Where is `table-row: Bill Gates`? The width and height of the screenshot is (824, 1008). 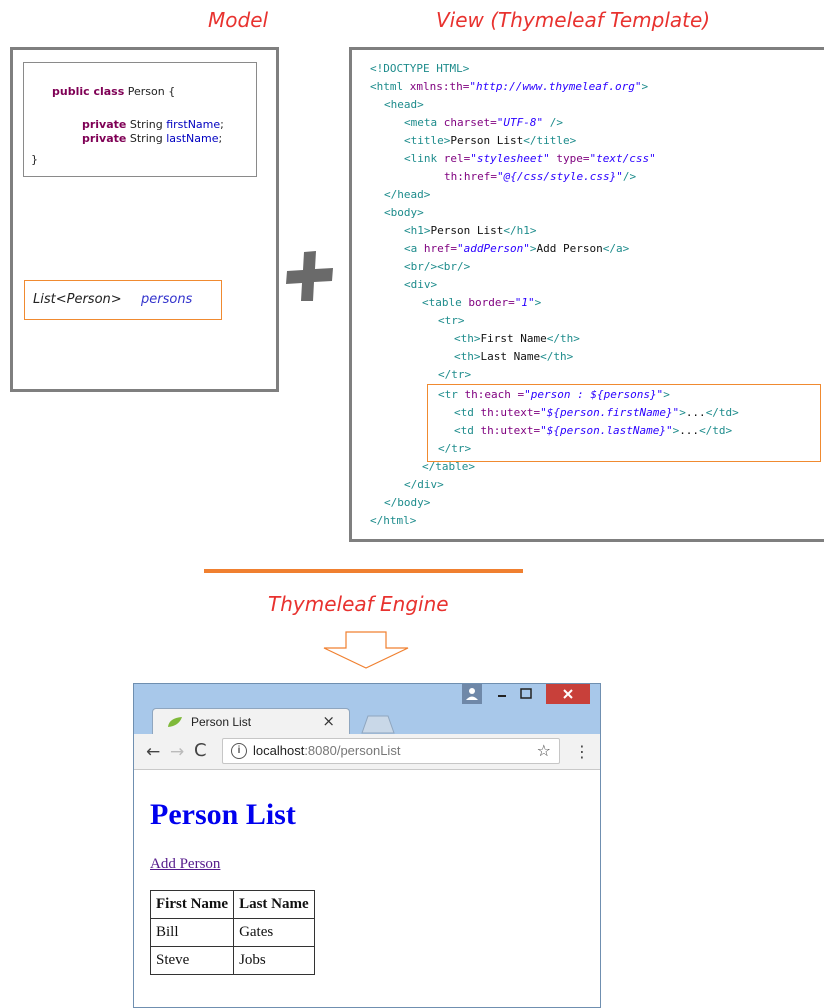
table-row: Bill Gates is located at coordinates (232, 932).